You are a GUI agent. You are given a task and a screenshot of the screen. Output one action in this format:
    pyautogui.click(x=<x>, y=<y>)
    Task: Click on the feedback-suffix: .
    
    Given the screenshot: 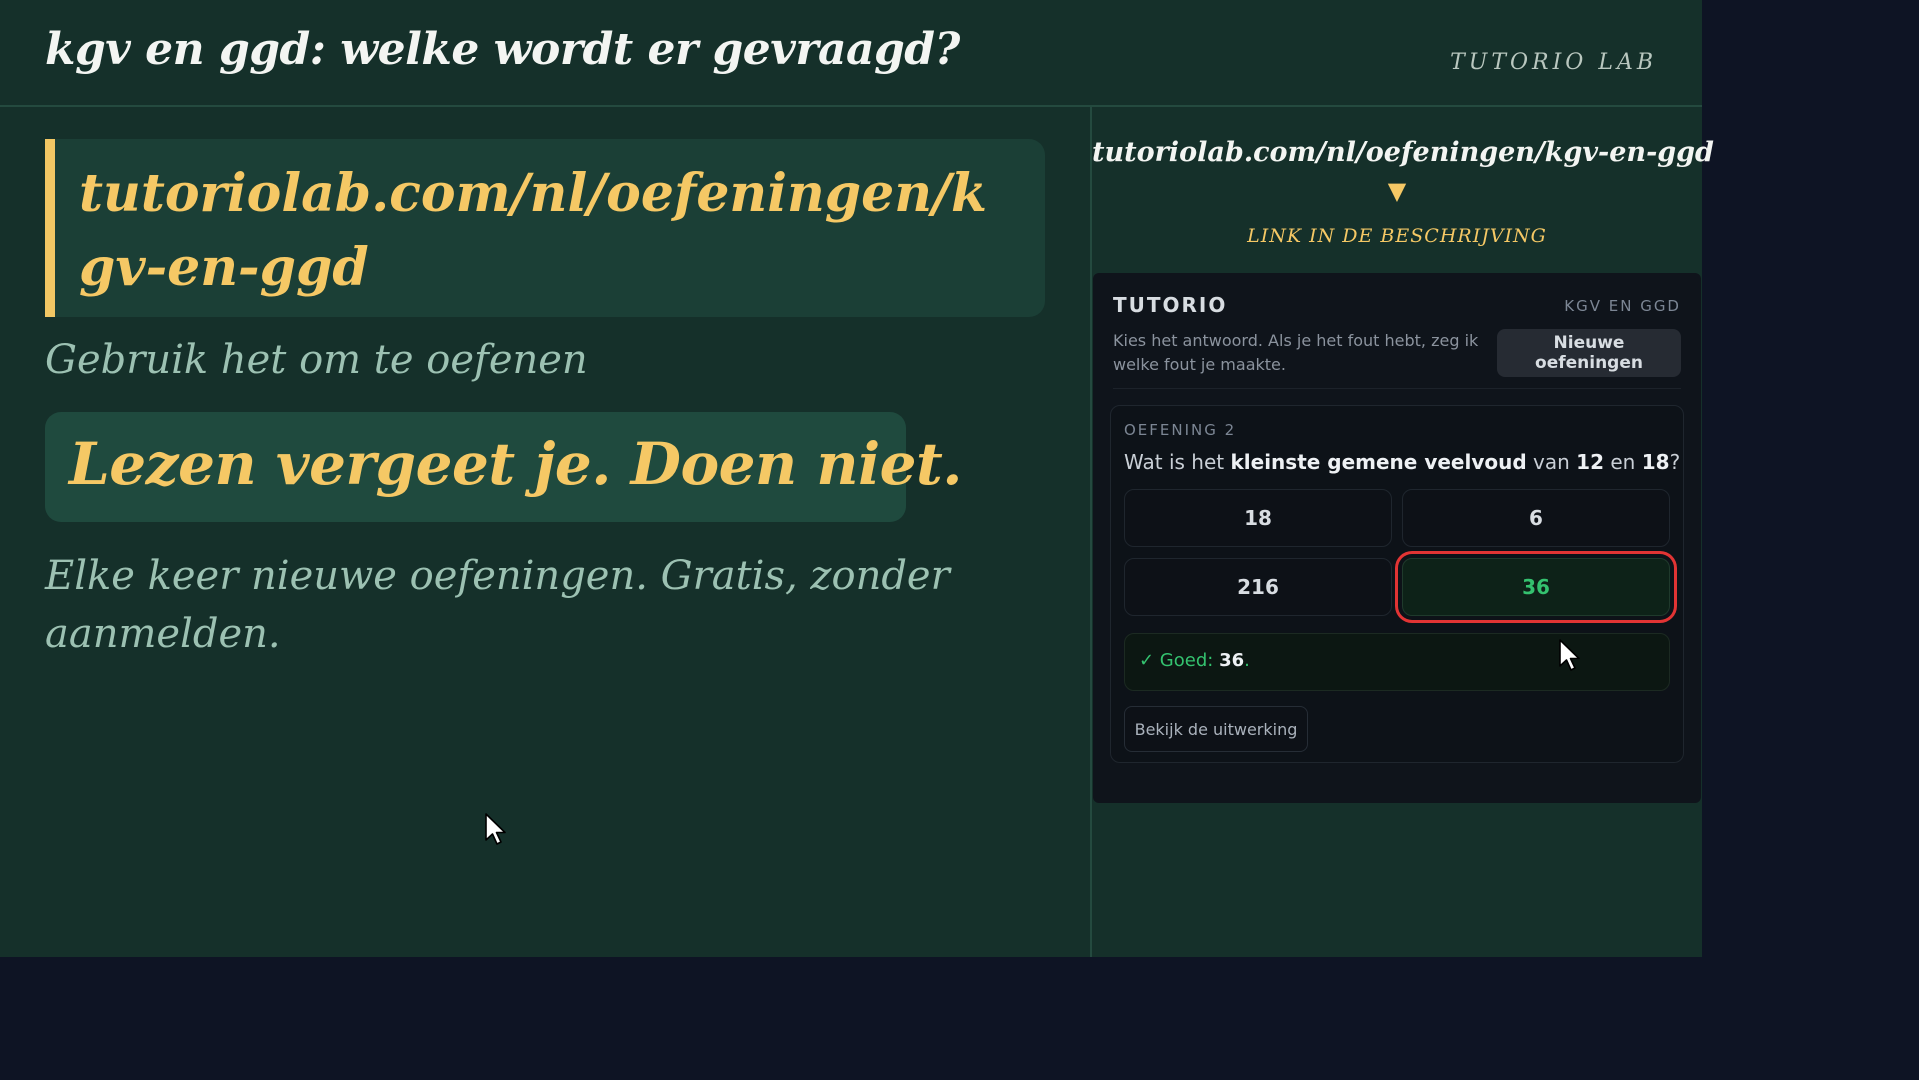 What is the action you would take?
    pyautogui.click(x=1247, y=660)
    